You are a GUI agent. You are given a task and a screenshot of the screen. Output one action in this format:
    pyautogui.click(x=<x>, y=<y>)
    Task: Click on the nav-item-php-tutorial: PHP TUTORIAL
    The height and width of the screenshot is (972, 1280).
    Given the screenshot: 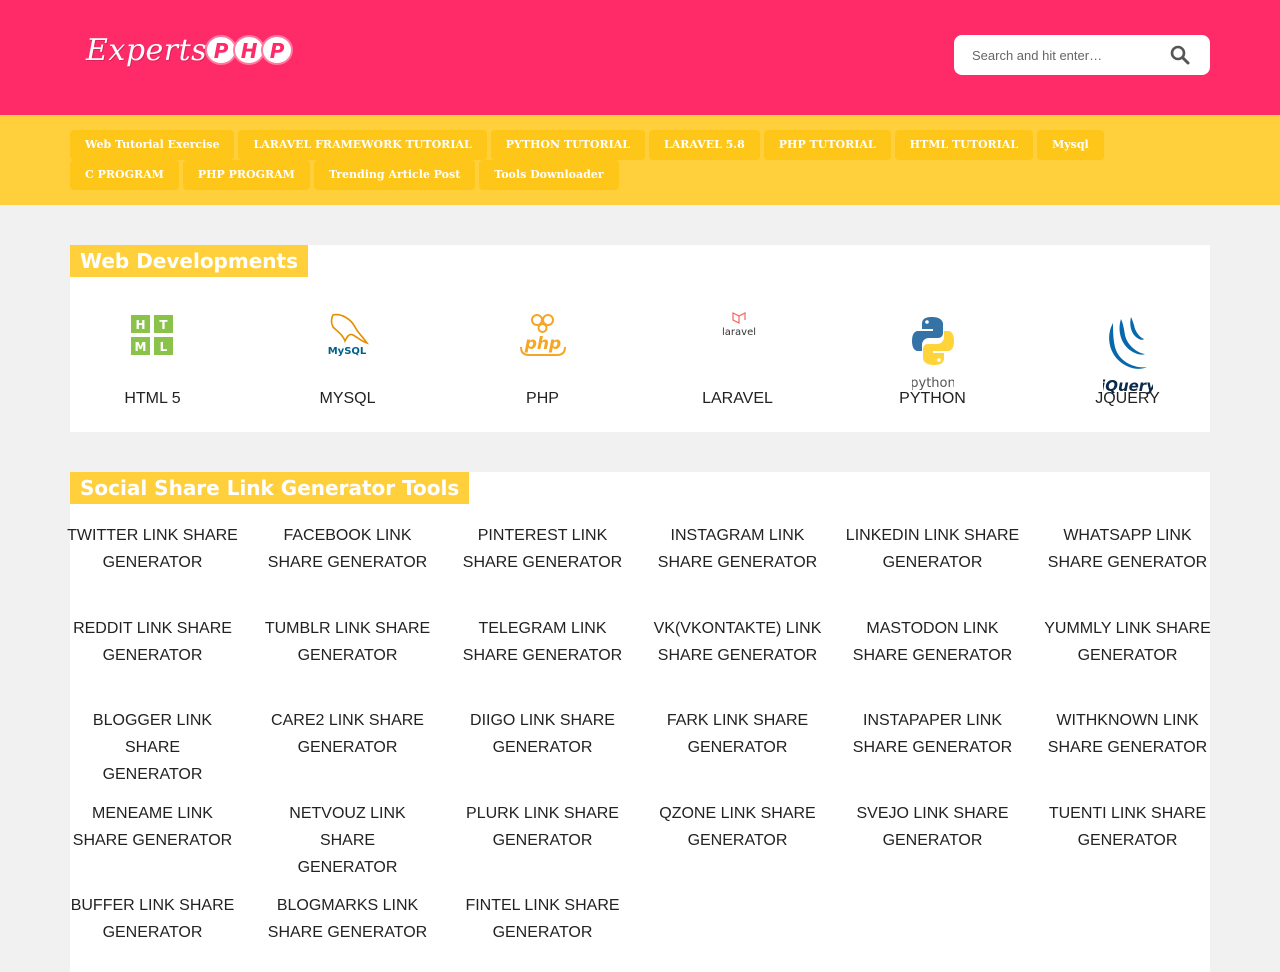 What is the action you would take?
    pyautogui.click(x=827, y=145)
    